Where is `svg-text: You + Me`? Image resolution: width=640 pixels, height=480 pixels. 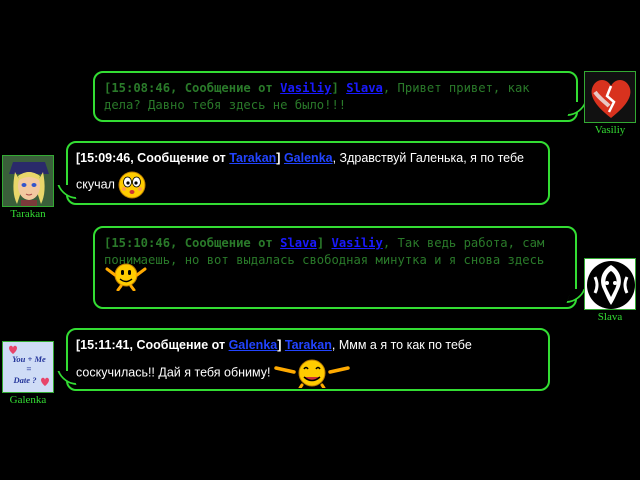 svg-text: You + Me is located at coordinates (29, 359).